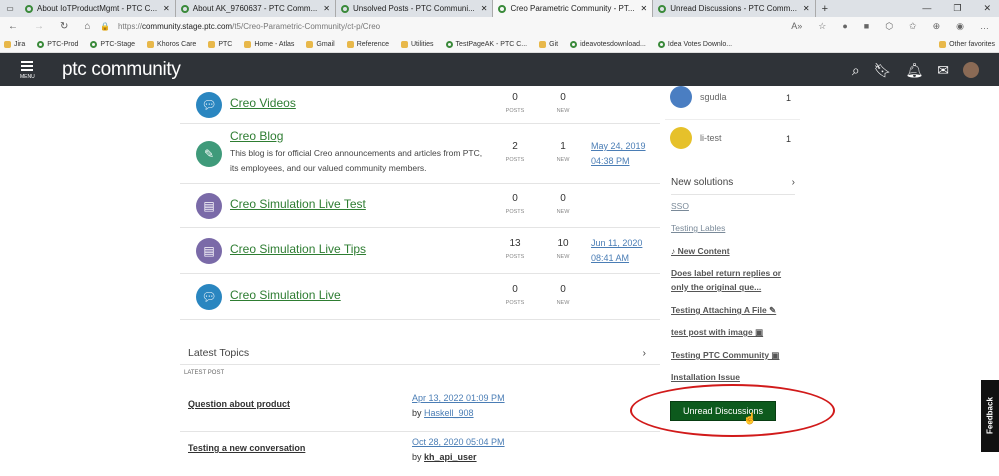 Image resolution: width=999 pixels, height=476 pixels. I want to click on new-solutions-header: New solutions ›, so click(733, 186).